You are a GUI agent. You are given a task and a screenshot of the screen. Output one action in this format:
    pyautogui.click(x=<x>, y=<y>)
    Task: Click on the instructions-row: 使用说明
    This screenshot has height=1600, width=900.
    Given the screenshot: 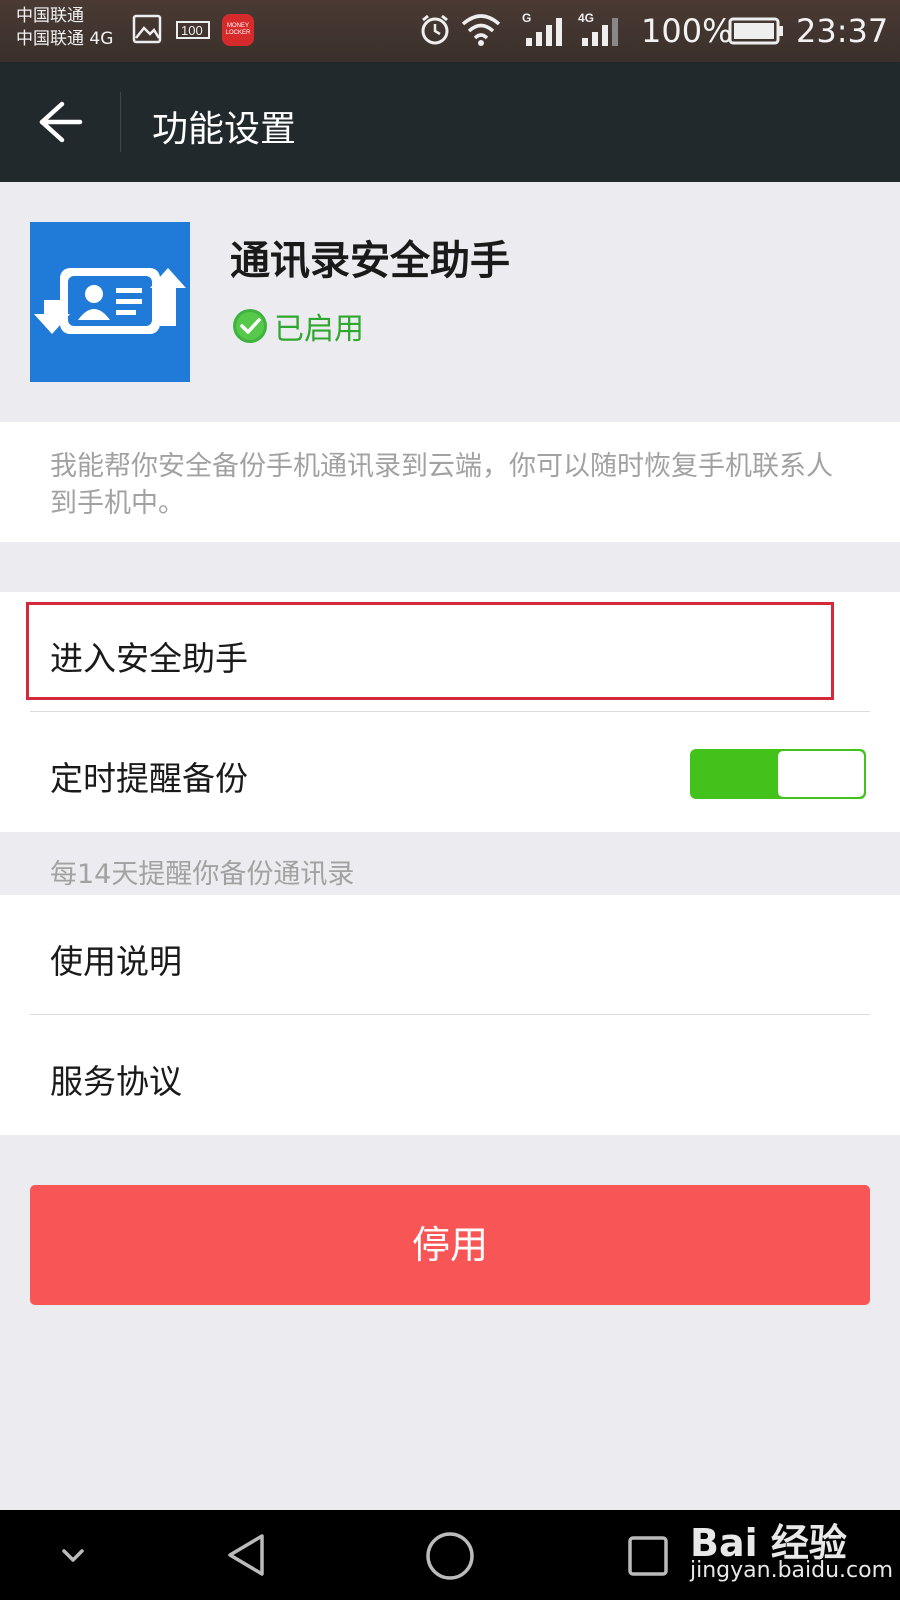 What is the action you would take?
    pyautogui.click(x=450, y=955)
    